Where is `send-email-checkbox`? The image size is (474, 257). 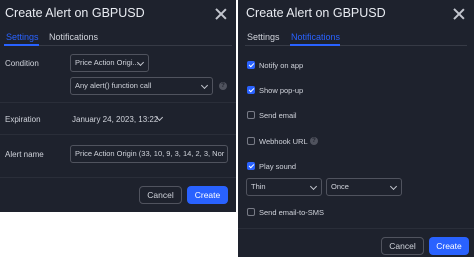
send-email-checkbox is located at coordinates (251, 115).